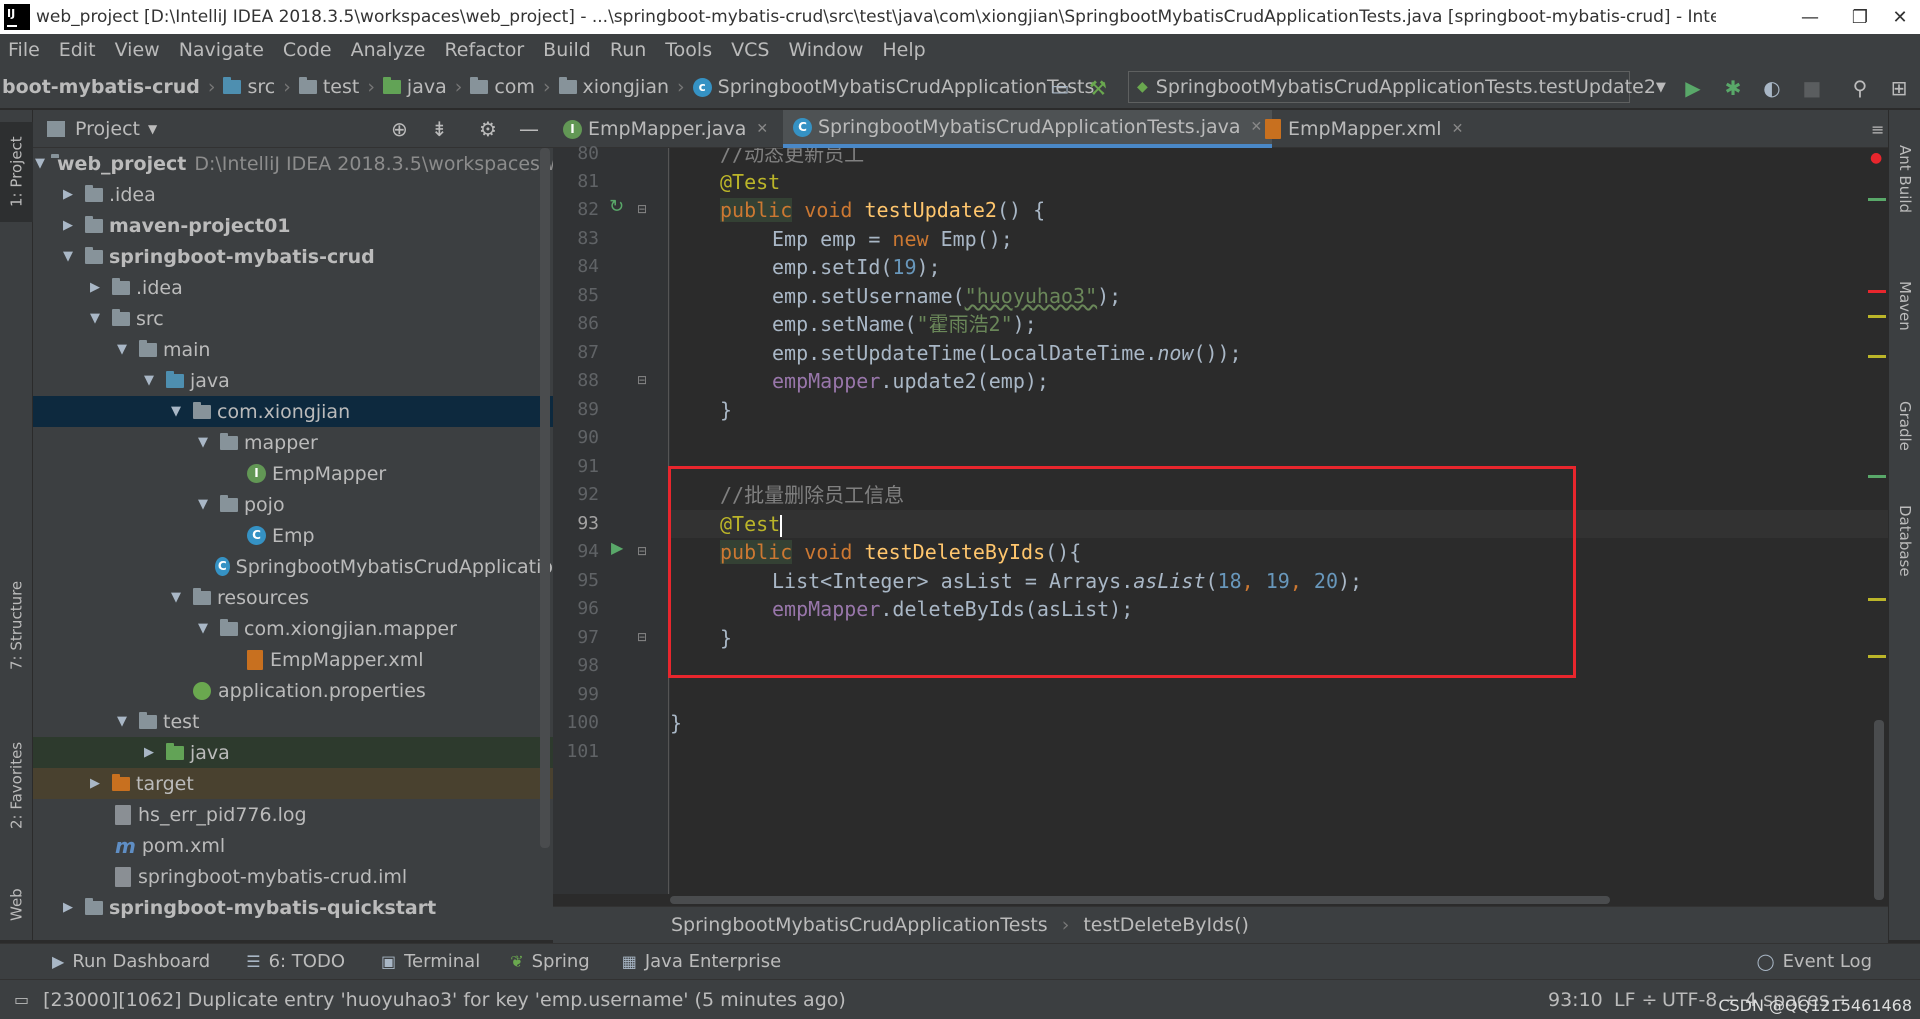  What do you see at coordinates (1879, 810) in the screenshot?
I see `editor-vertical-scrollbar` at bounding box center [1879, 810].